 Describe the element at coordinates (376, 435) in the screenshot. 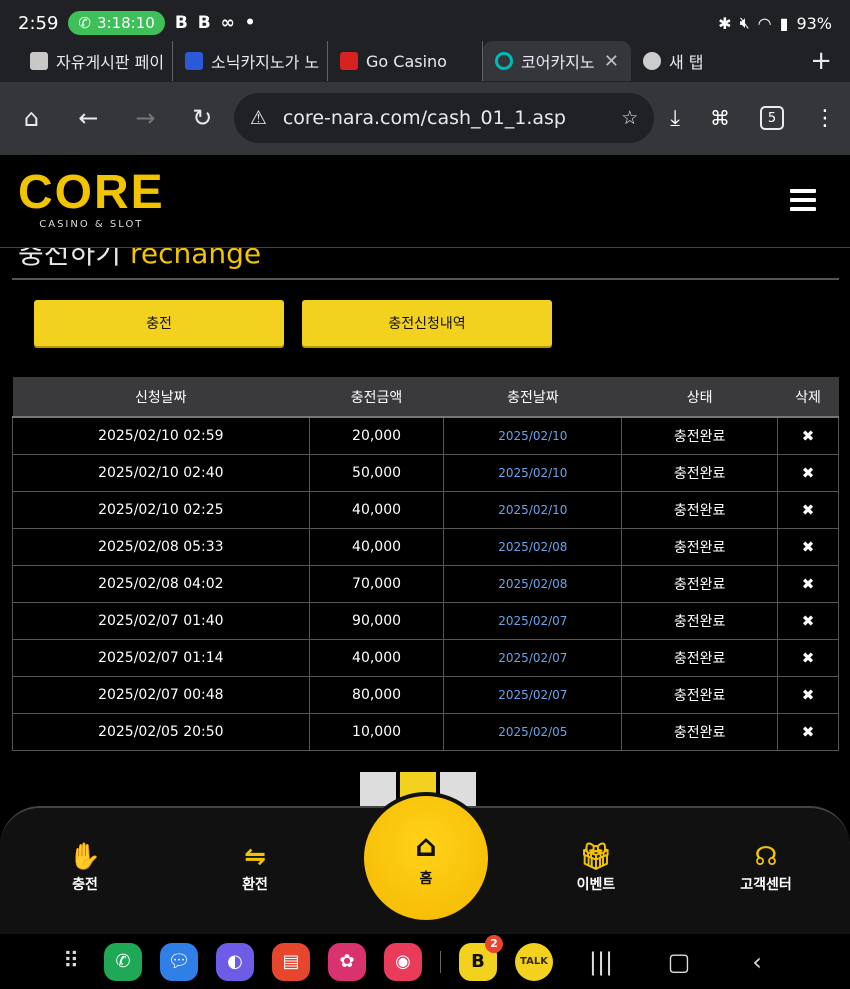

I see `cell-amount: 20,000` at that location.